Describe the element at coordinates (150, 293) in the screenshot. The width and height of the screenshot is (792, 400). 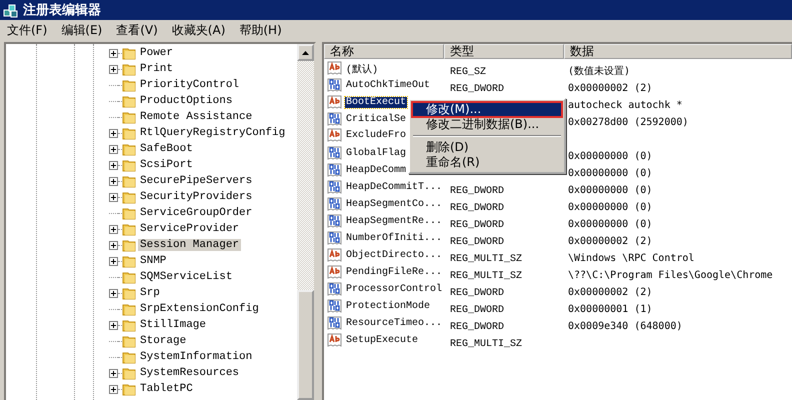
I see `tree-item: Srp` at that location.